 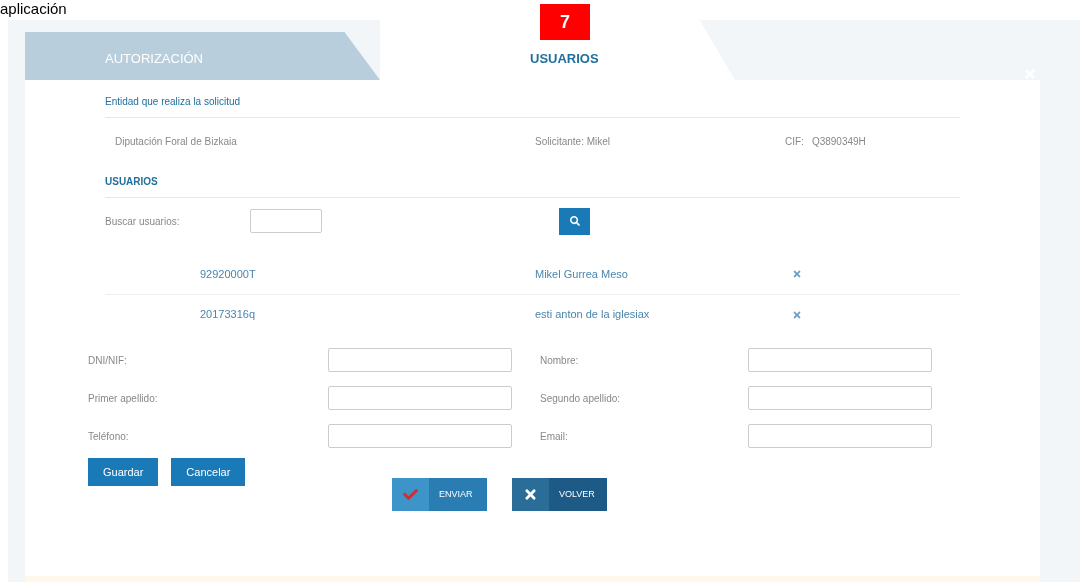 What do you see at coordinates (228, 315) in the screenshot?
I see `user-id: 20173316q` at bounding box center [228, 315].